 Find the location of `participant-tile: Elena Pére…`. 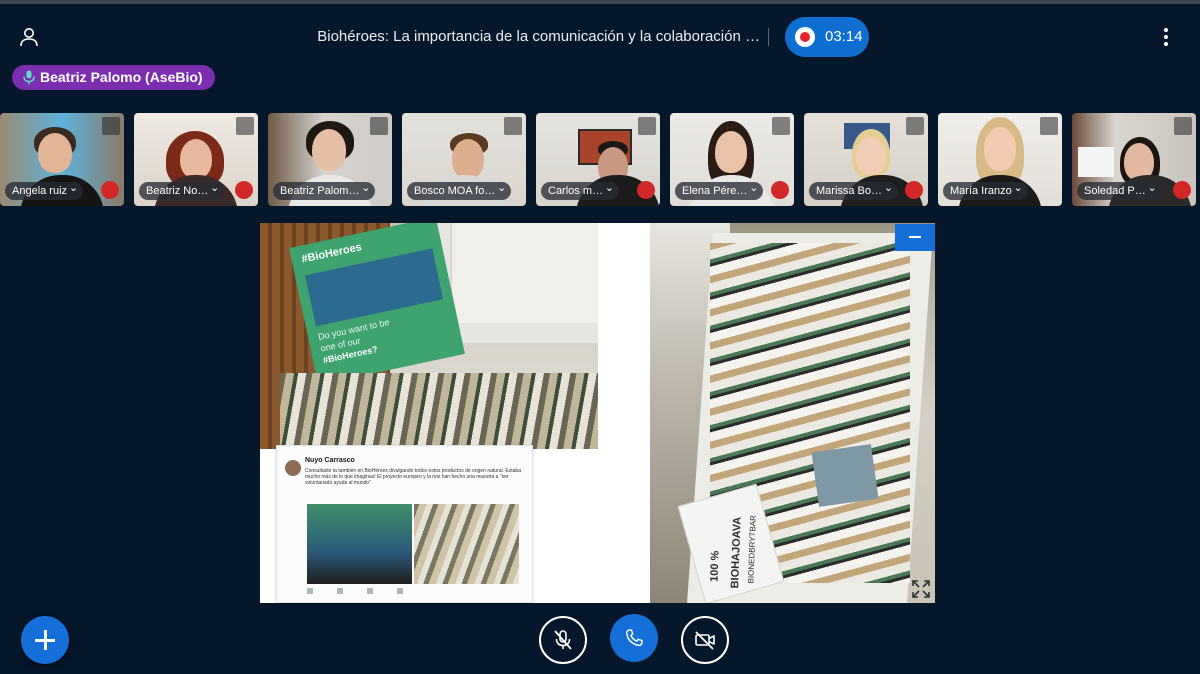

participant-tile: Elena Pére… is located at coordinates (732, 159).